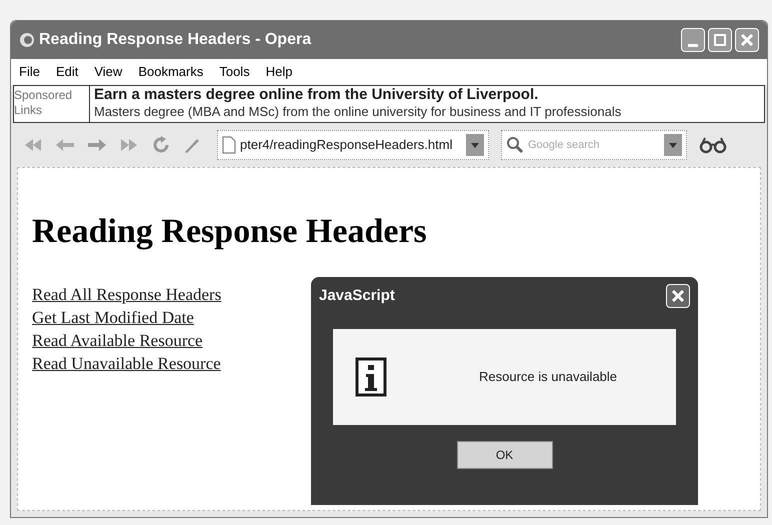 This screenshot has height=525, width=772. I want to click on reload-icon, so click(161, 145).